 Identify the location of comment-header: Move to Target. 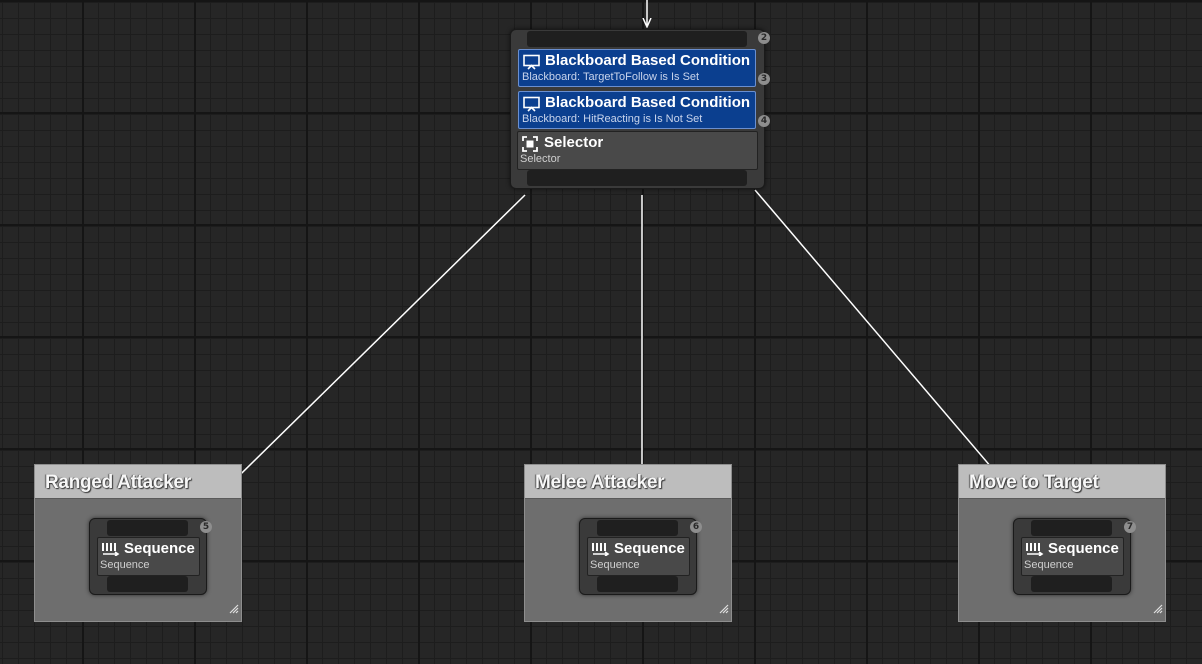
(1062, 482).